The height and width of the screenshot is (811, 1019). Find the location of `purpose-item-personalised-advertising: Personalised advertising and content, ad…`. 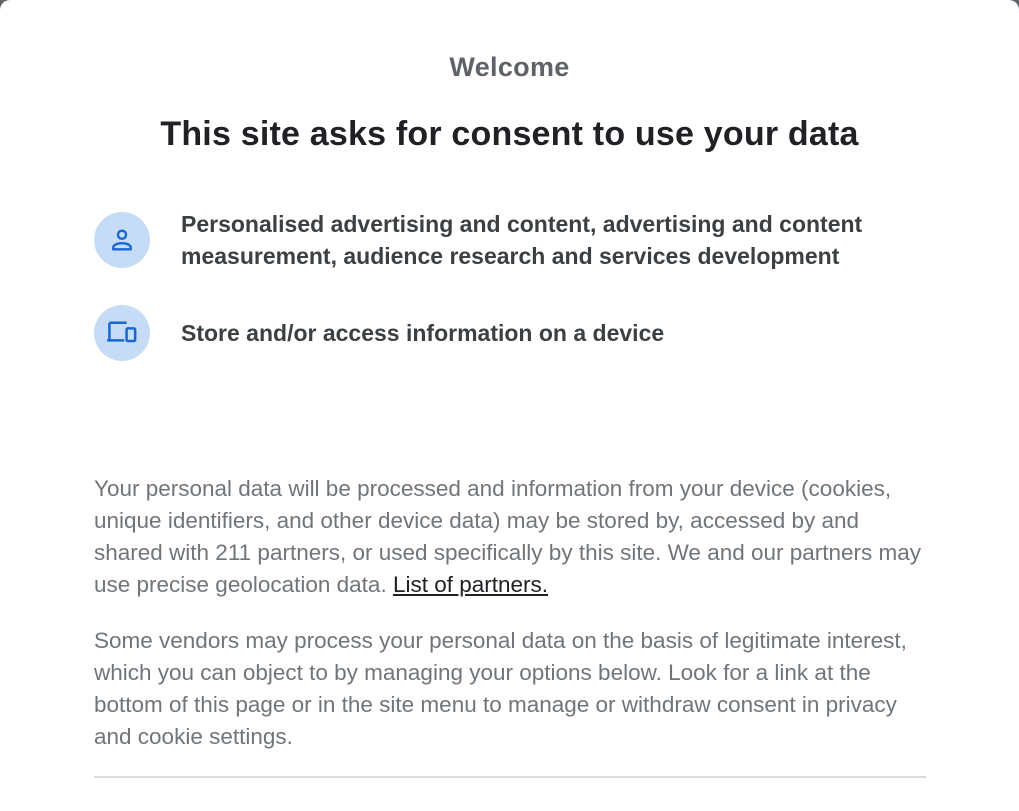

purpose-item-personalised-advertising: Personalised advertising and content, ad… is located at coordinates (514, 240).